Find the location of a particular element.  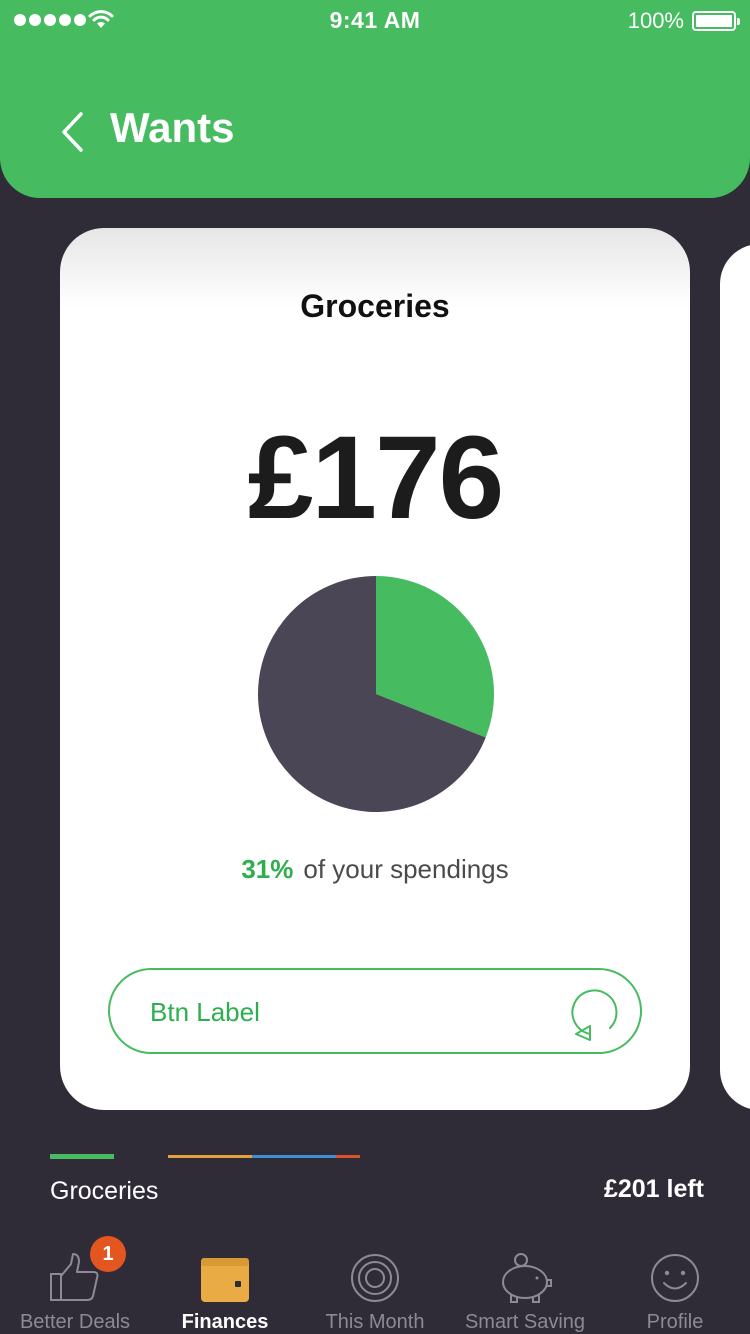

tab-label: Better Deals is located at coordinates (75, 1322).